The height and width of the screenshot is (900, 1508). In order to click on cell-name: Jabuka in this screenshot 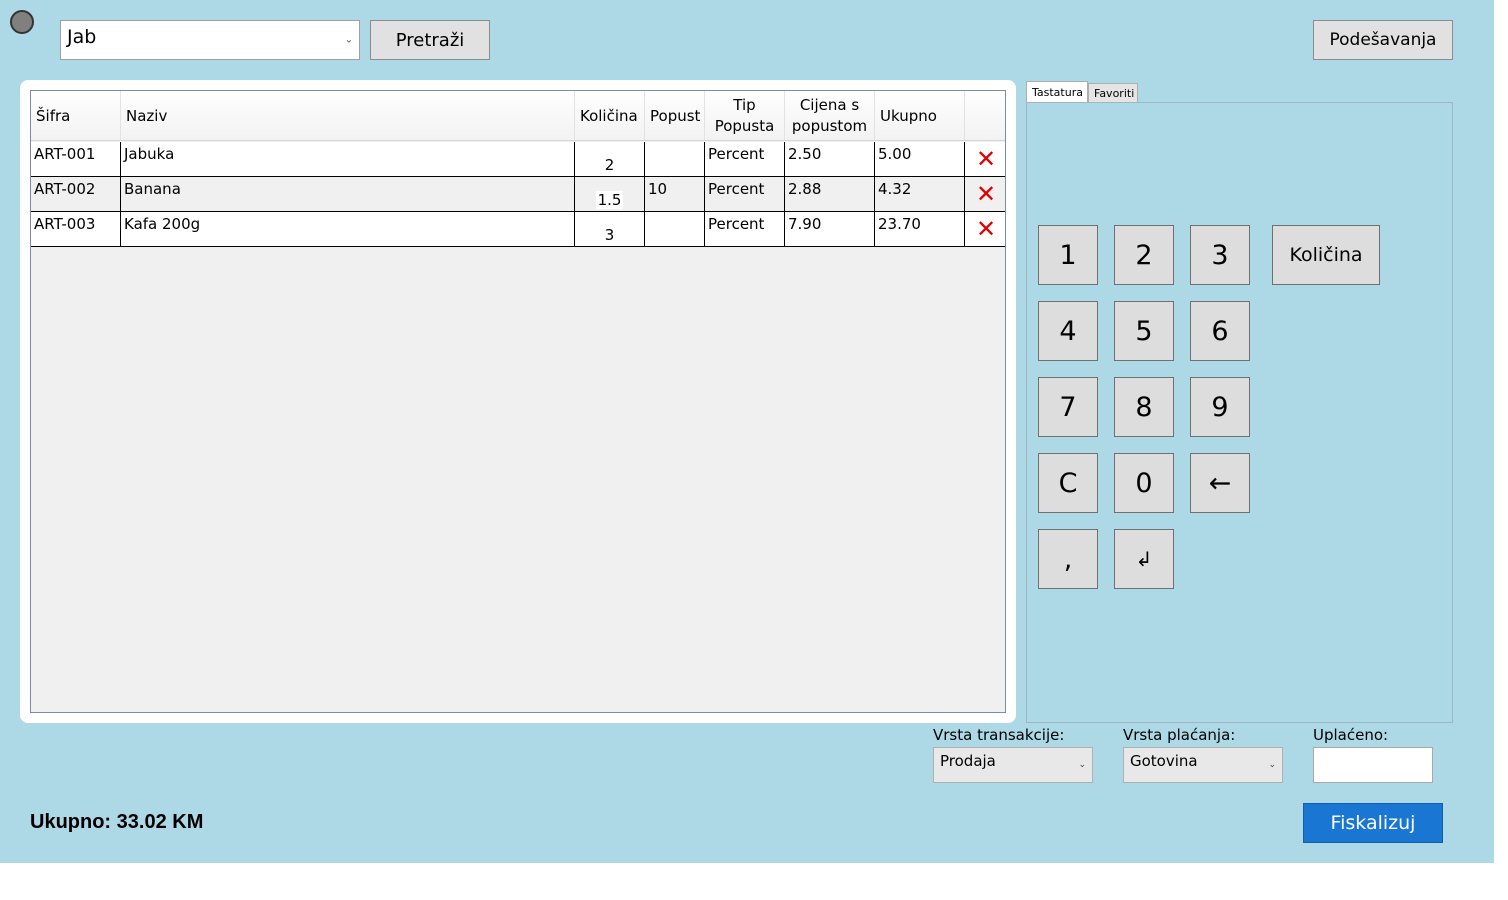, I will do `click(348, 159)`.